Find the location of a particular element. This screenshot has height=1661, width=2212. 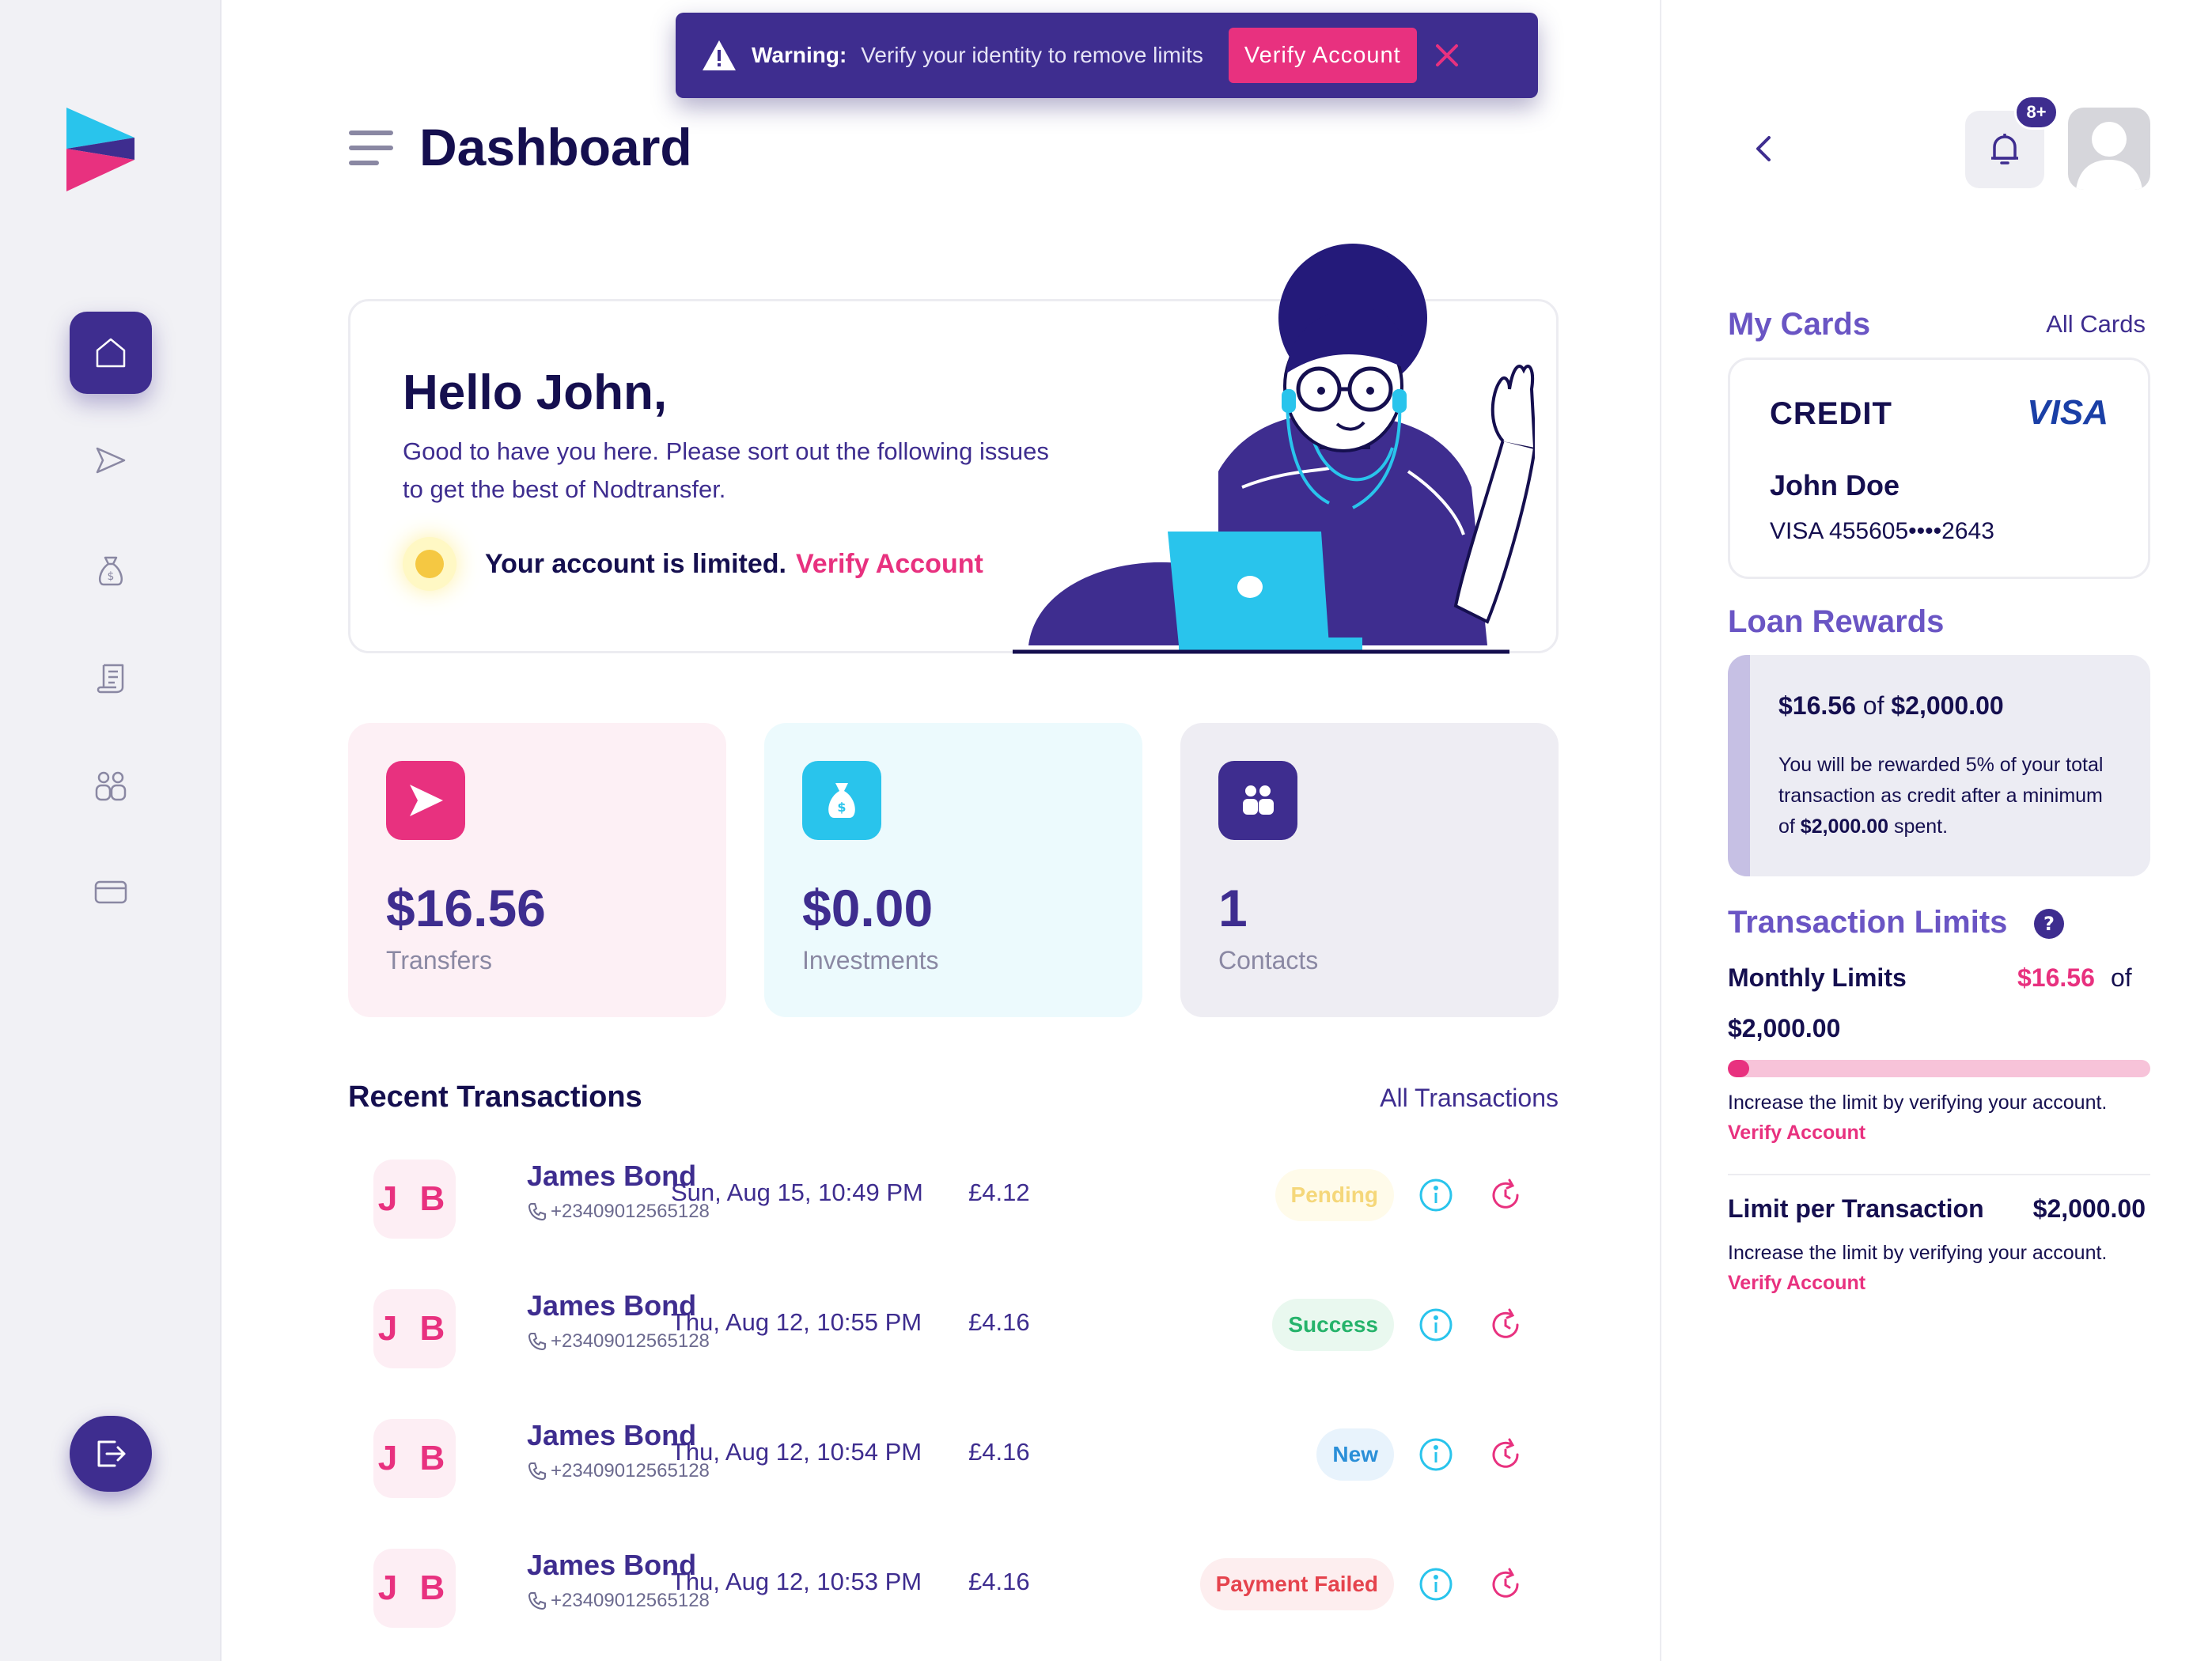

stat-card-transfers: $16.56 Transfers is located at coordinates (537, 870).